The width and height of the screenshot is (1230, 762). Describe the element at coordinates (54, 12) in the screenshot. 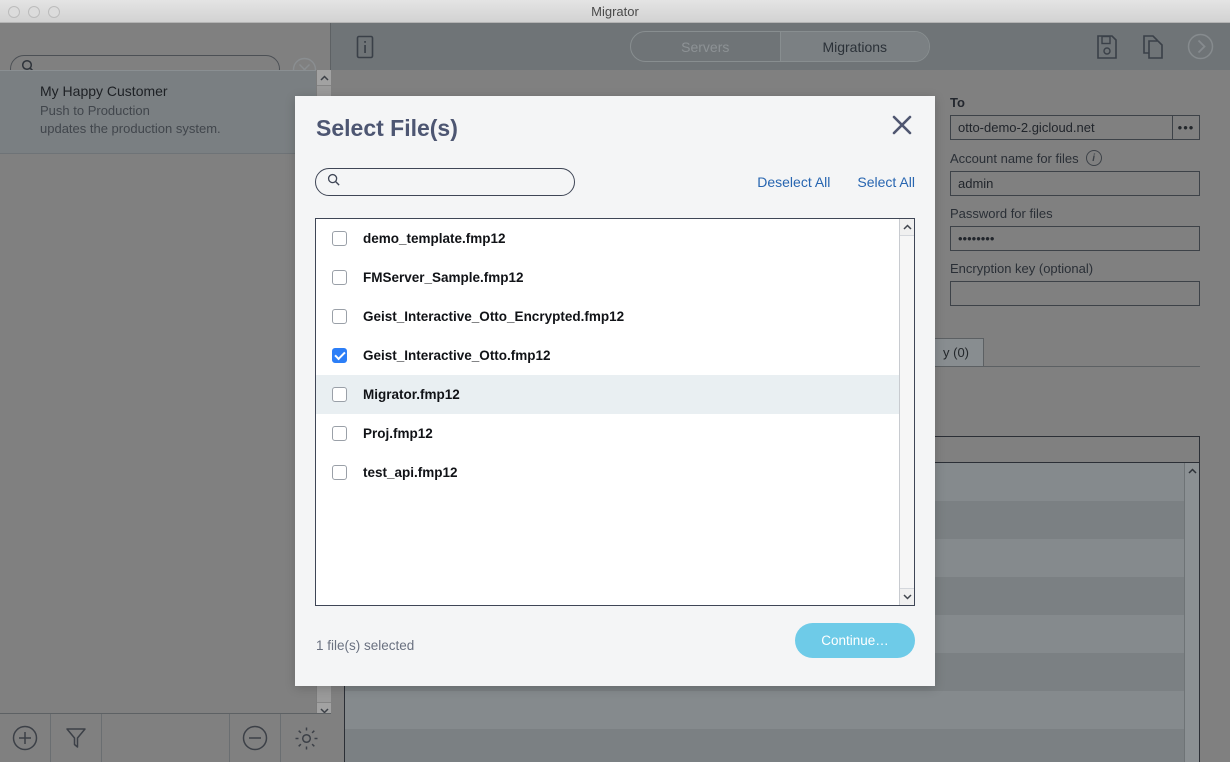

I see `zoom-window-button` at that location.